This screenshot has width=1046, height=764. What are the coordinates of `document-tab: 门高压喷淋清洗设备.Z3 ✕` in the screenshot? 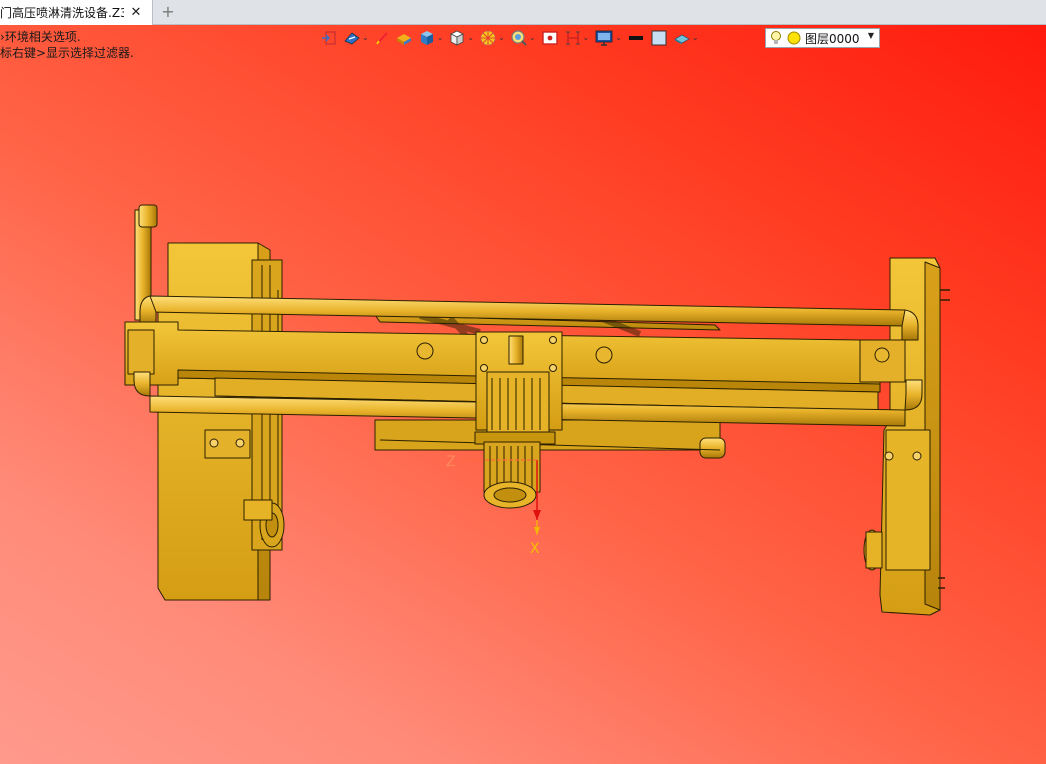 It's located at (76, 12).